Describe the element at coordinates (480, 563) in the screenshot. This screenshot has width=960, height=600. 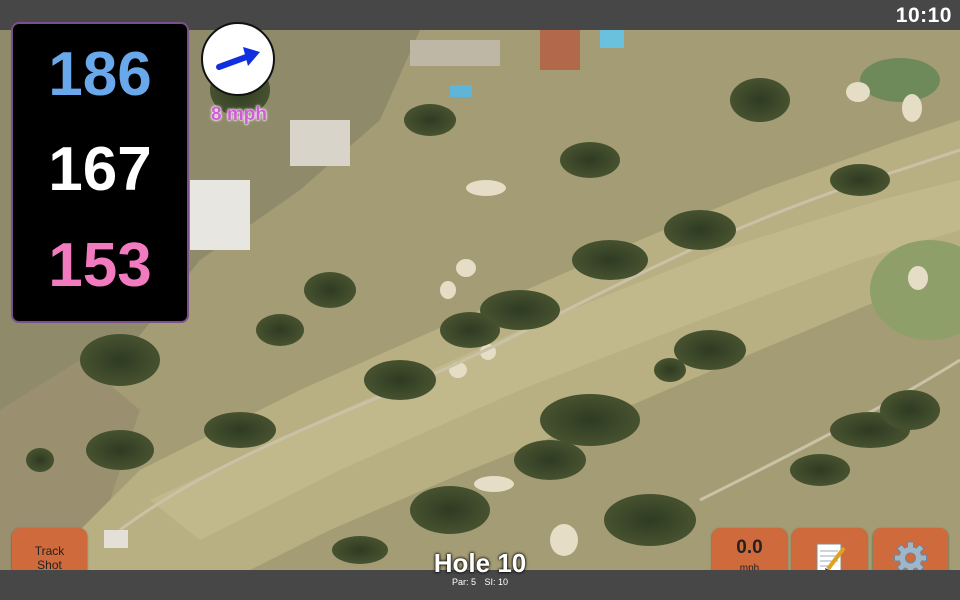
I see `hole-title: Hole 10` at that location.